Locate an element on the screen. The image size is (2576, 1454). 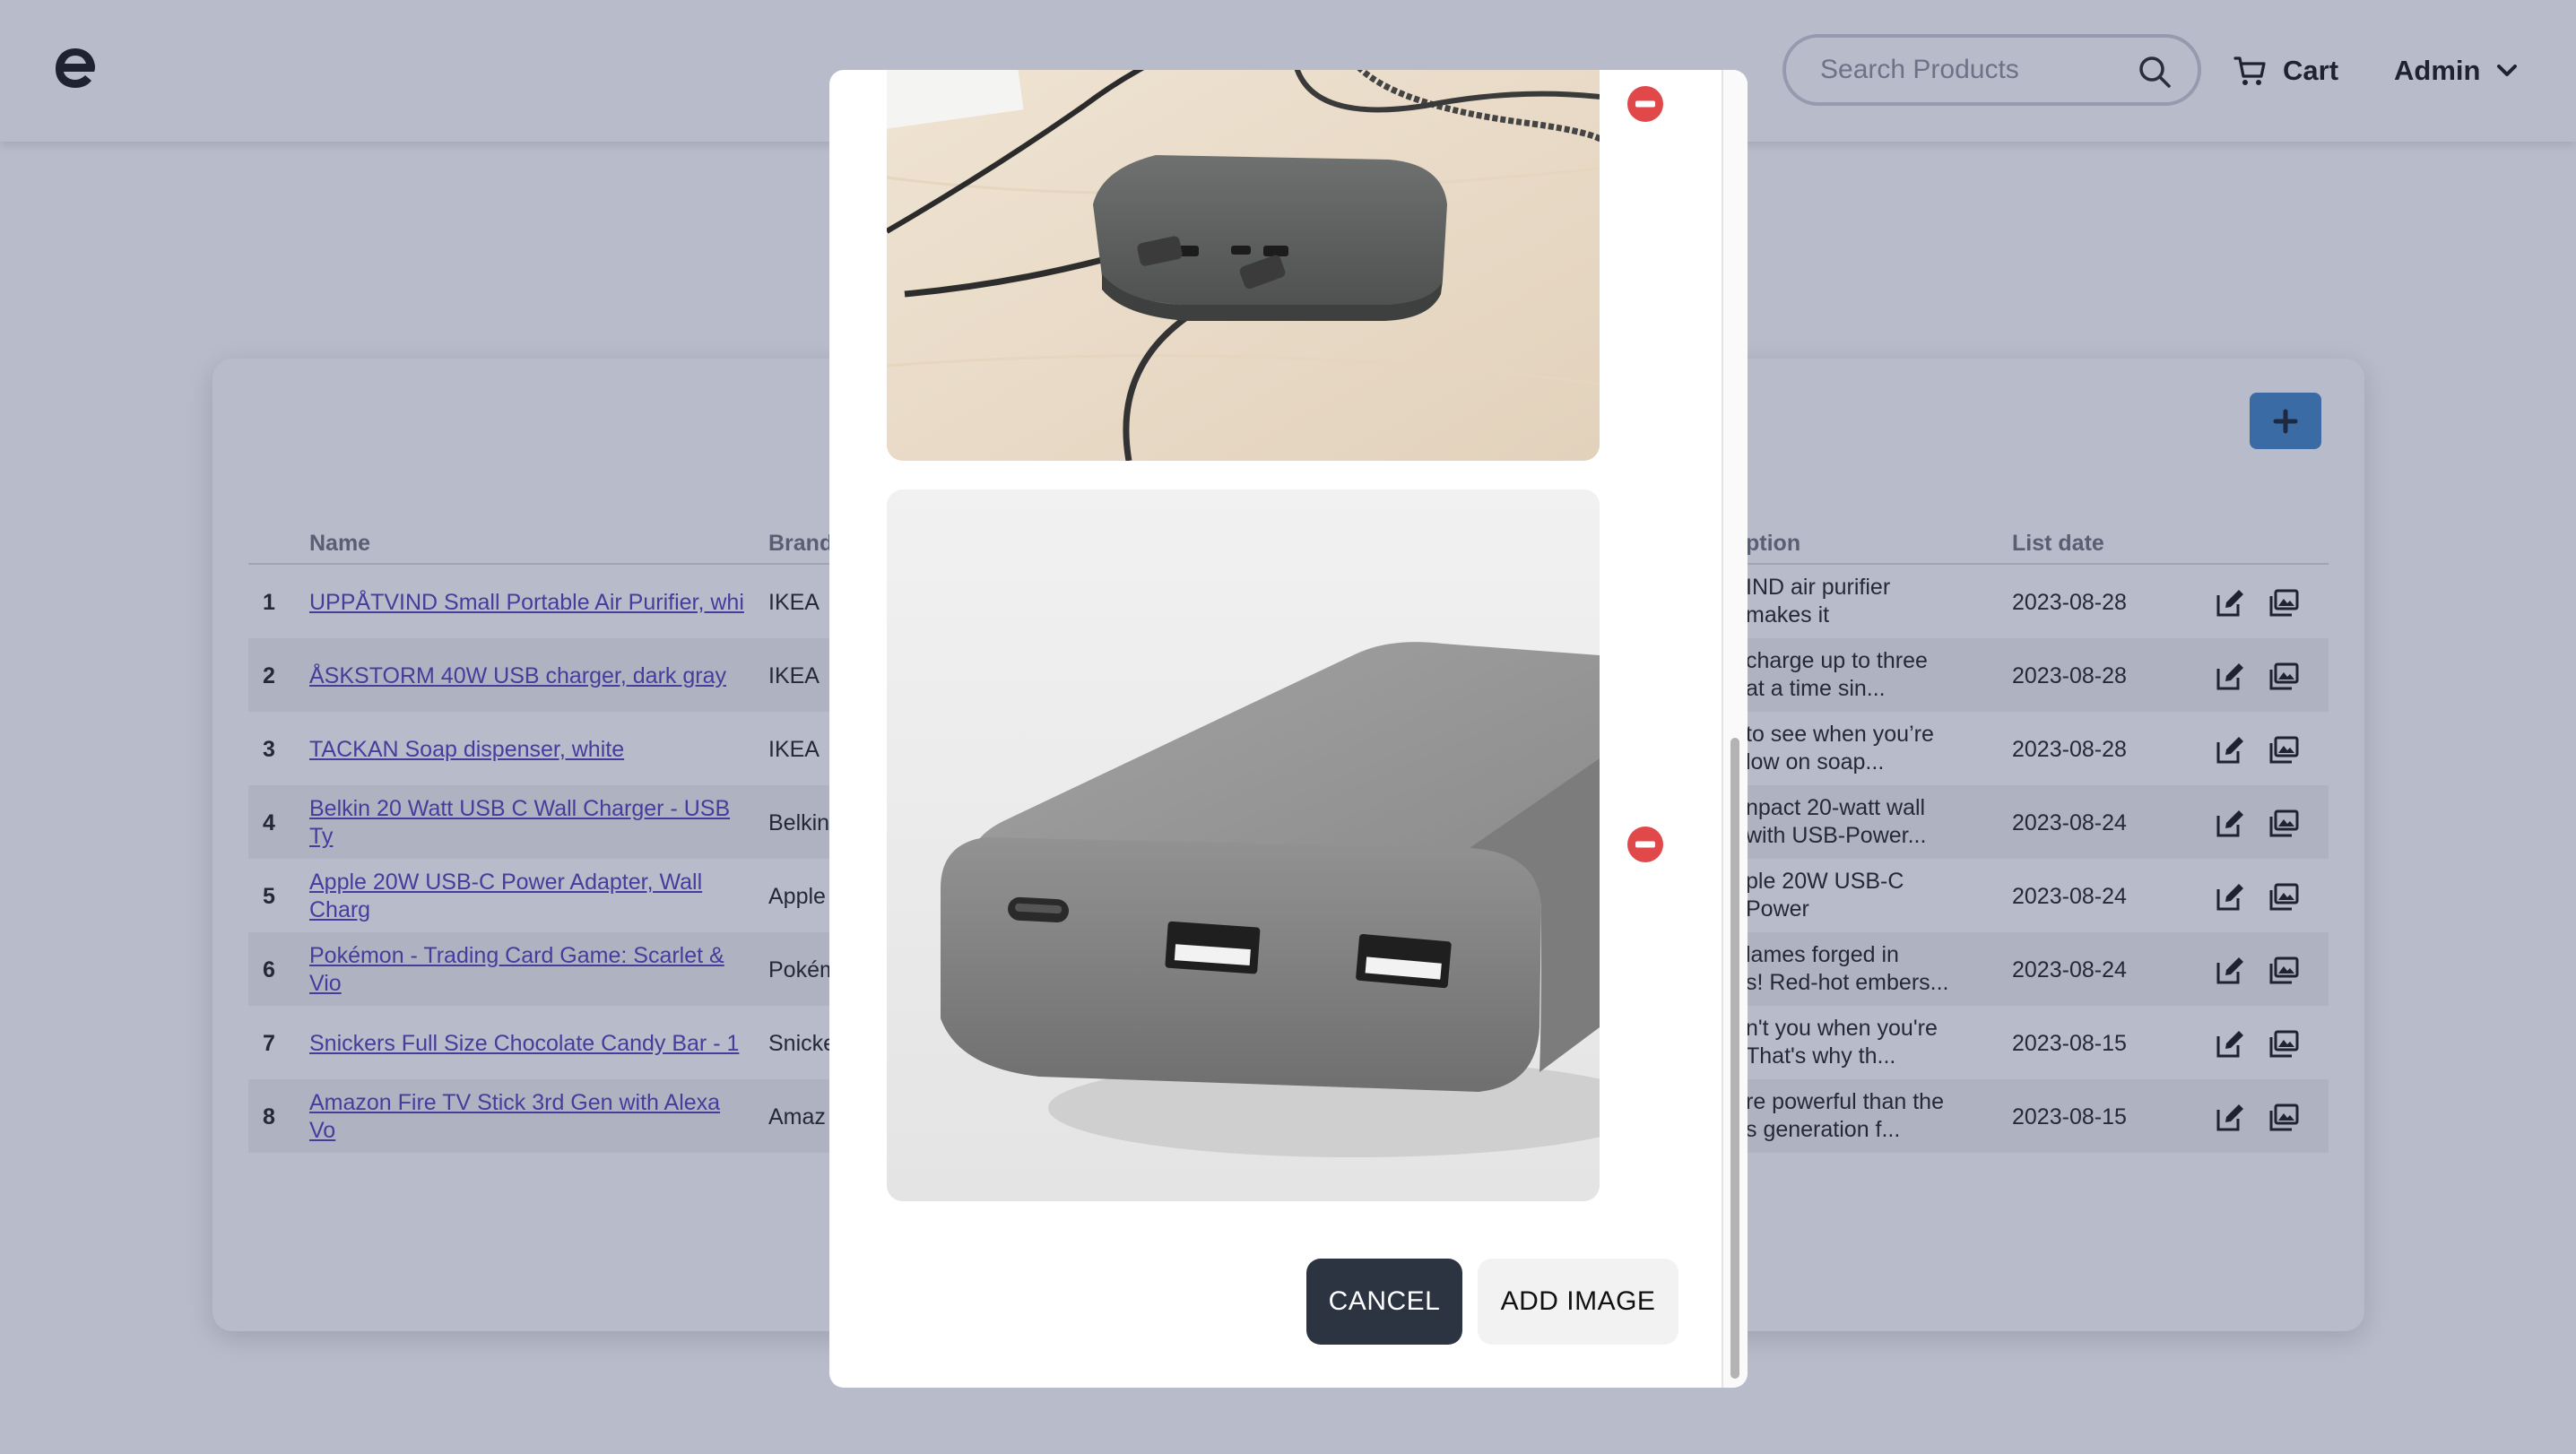
remove-image-2-icon is located at coordinates (1645, 844).